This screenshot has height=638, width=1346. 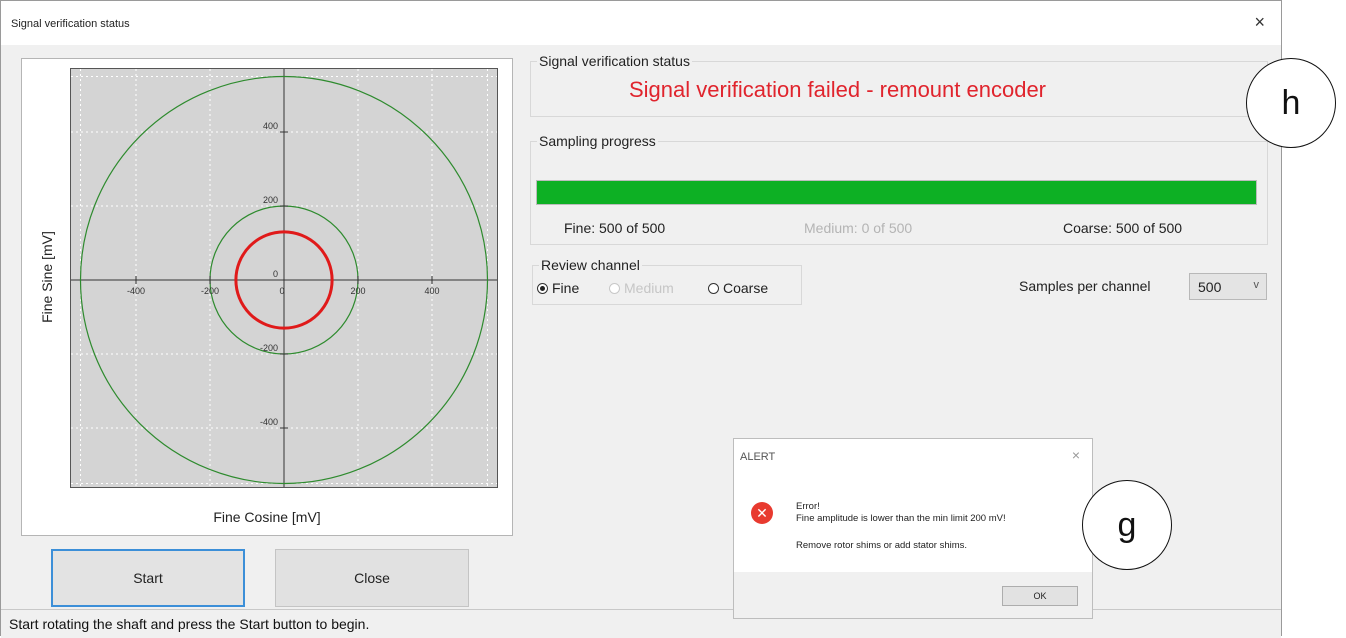 I want to click on x-tick-label: -400, so click(x=136, y=291).